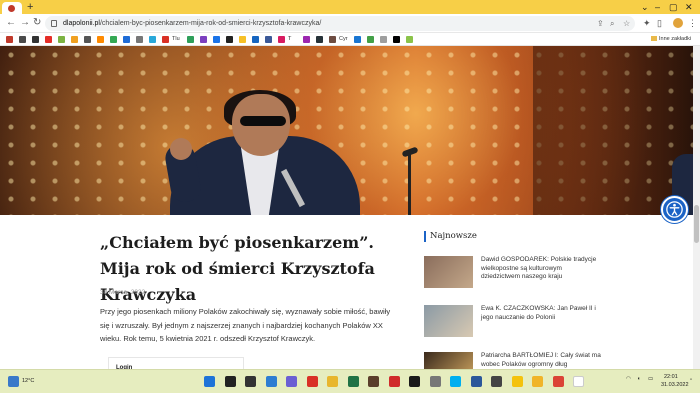  I want to click on dark-bookmark-icon, so click(319, 39).